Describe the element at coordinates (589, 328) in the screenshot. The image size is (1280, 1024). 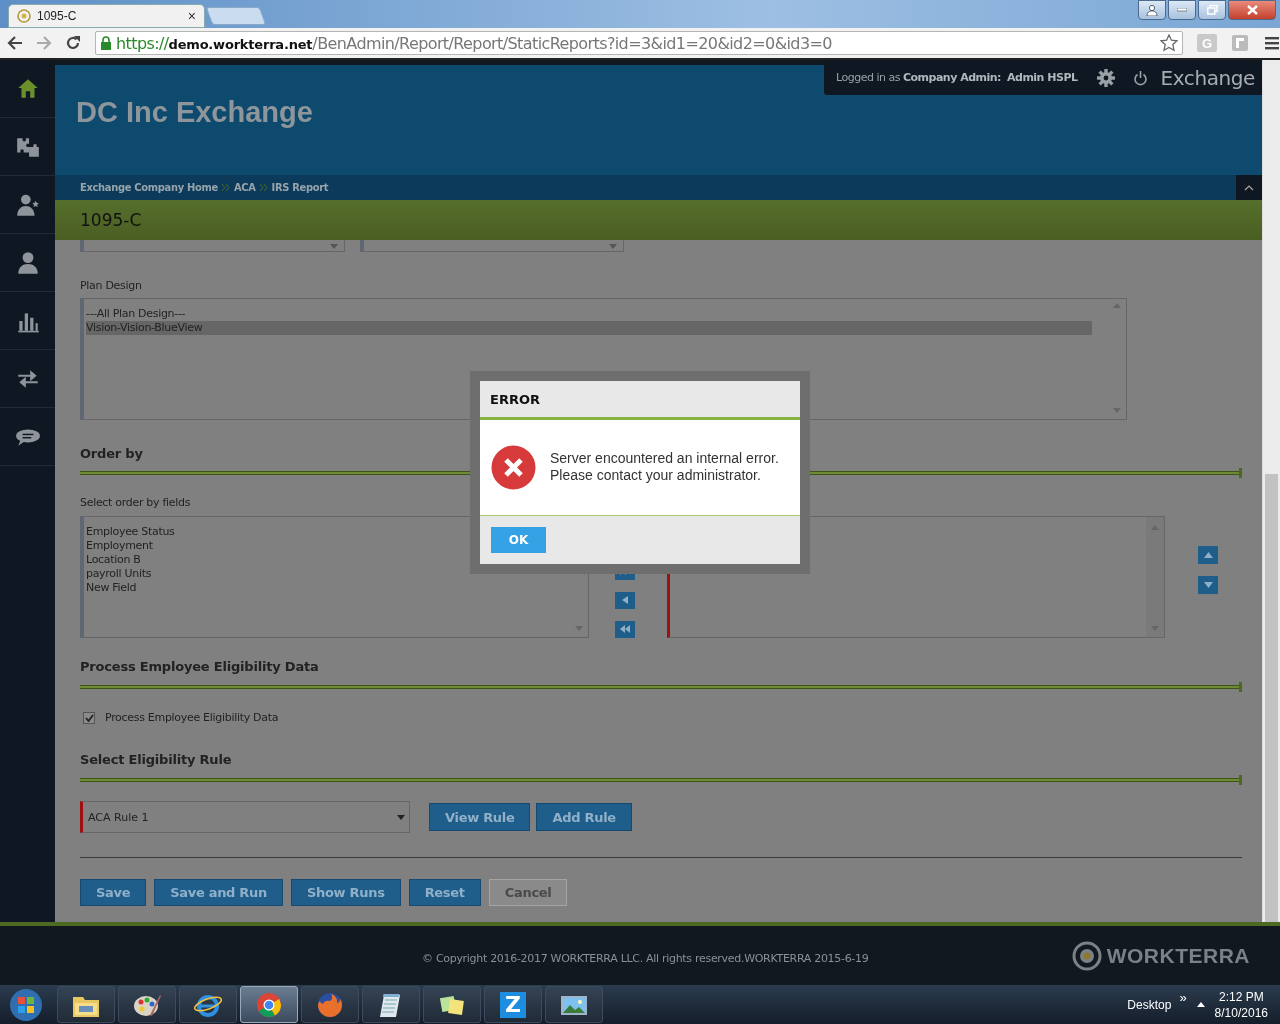
I see `list-option: Vision-Vision-BlueView` at that location.